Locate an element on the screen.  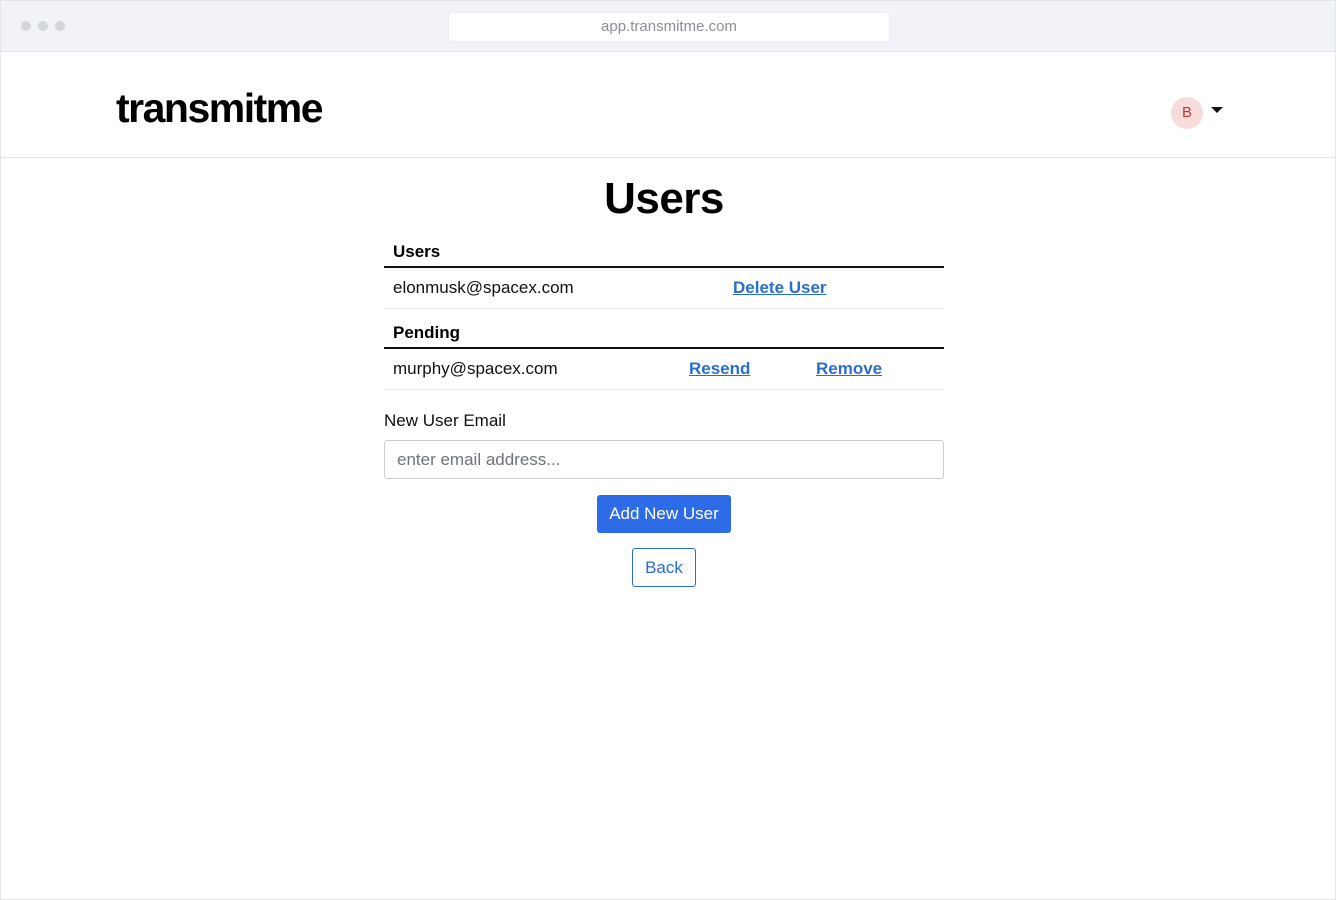
pending-row: murphy@spacex.com Resend Remove is located at coordinates (664, 369).